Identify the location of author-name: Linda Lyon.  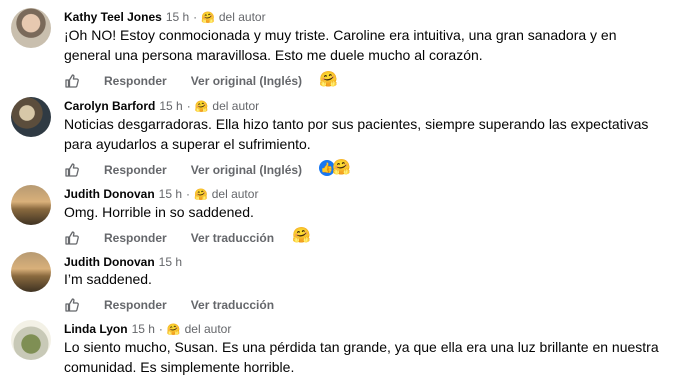
(96, 329).